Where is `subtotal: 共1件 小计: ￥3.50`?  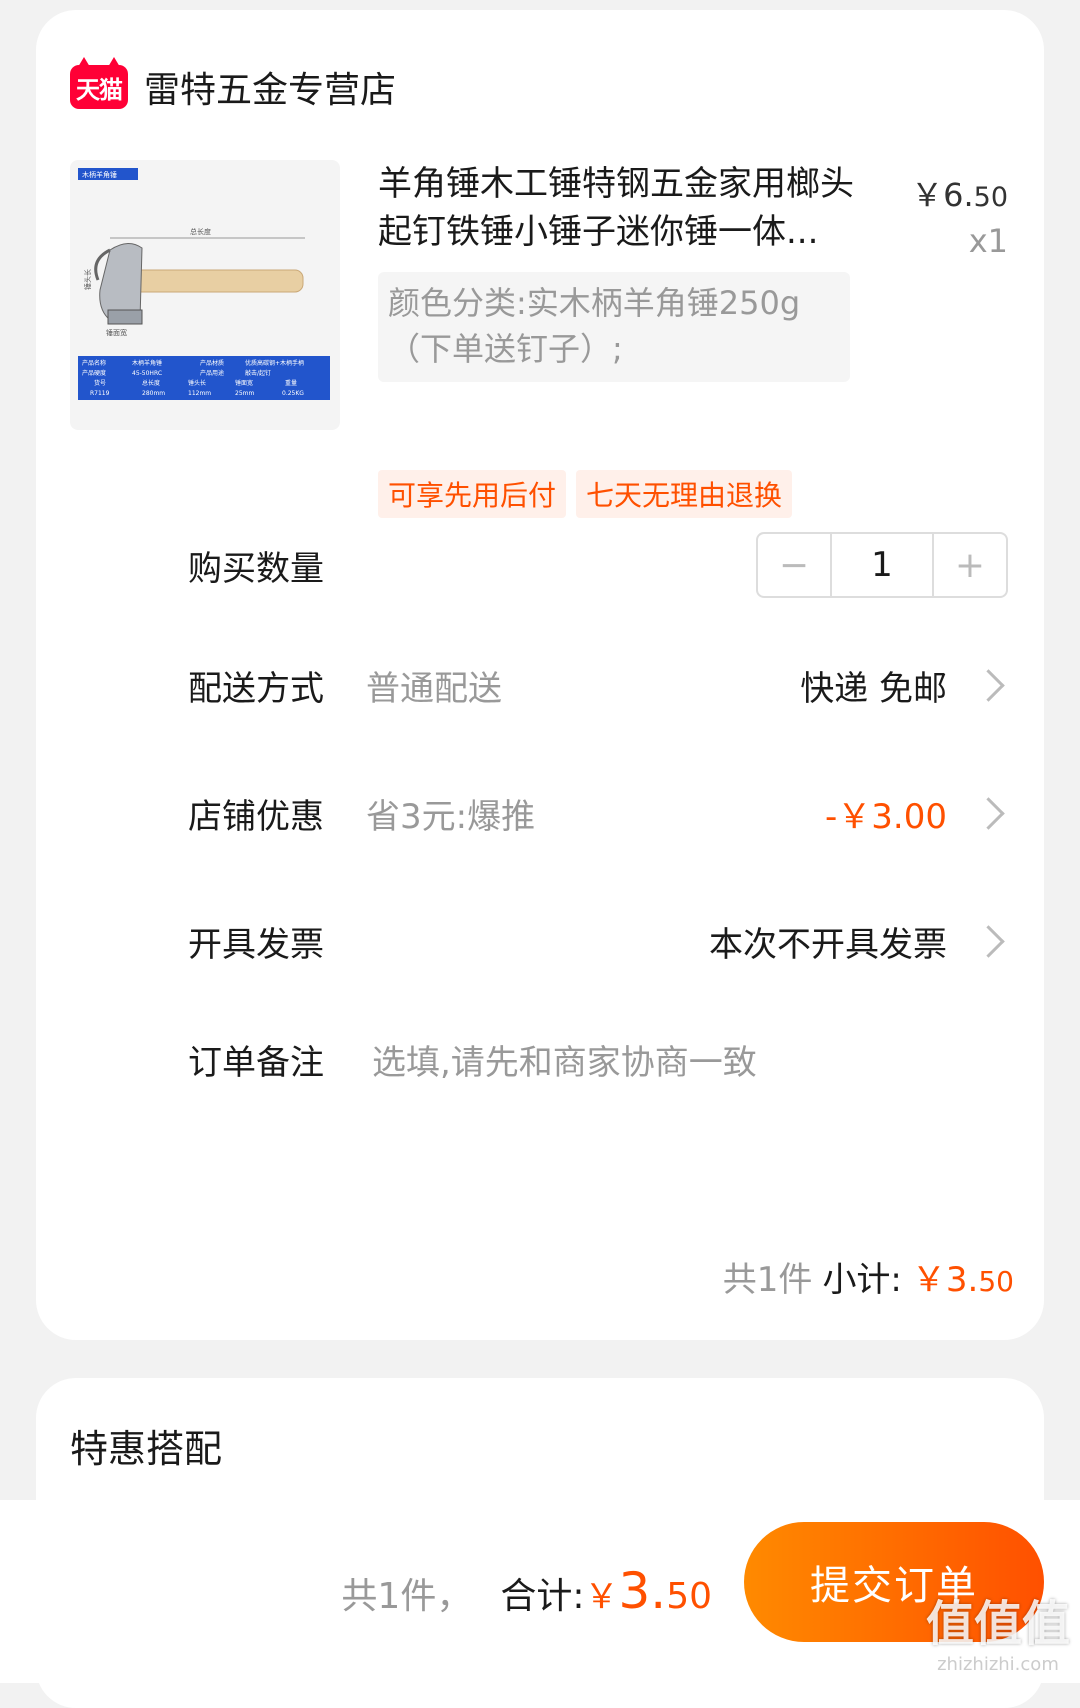 subtotal: 共1件 小计: ￥3.50 is located at coordinates (868, 1276).